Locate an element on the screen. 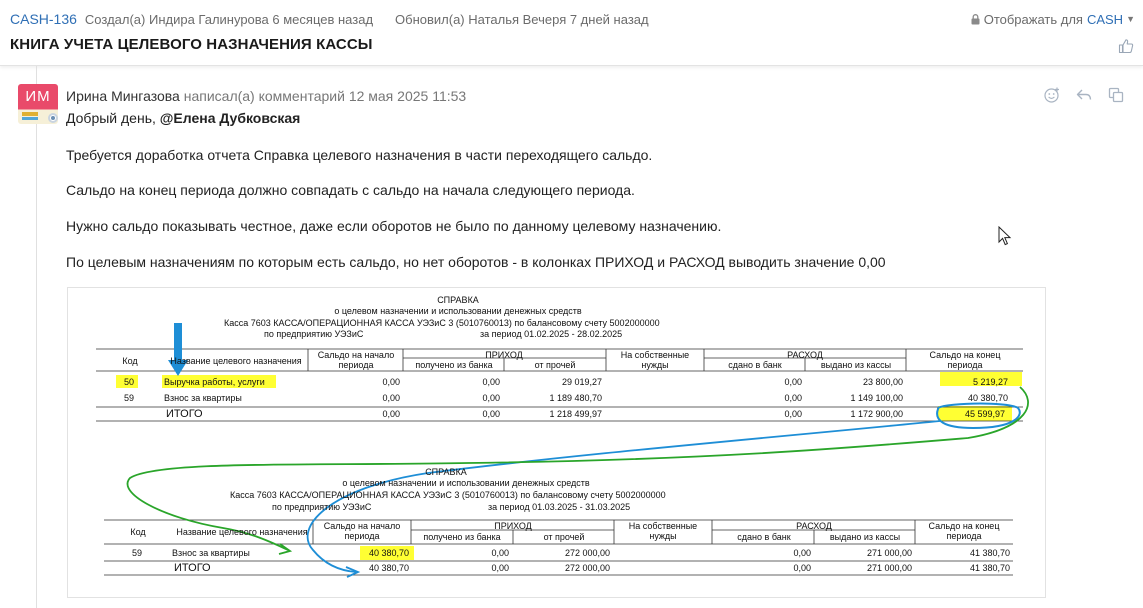 The image size is (1143, 608). total-income-other: 272 000,00 is located at coordinates (587, 568).